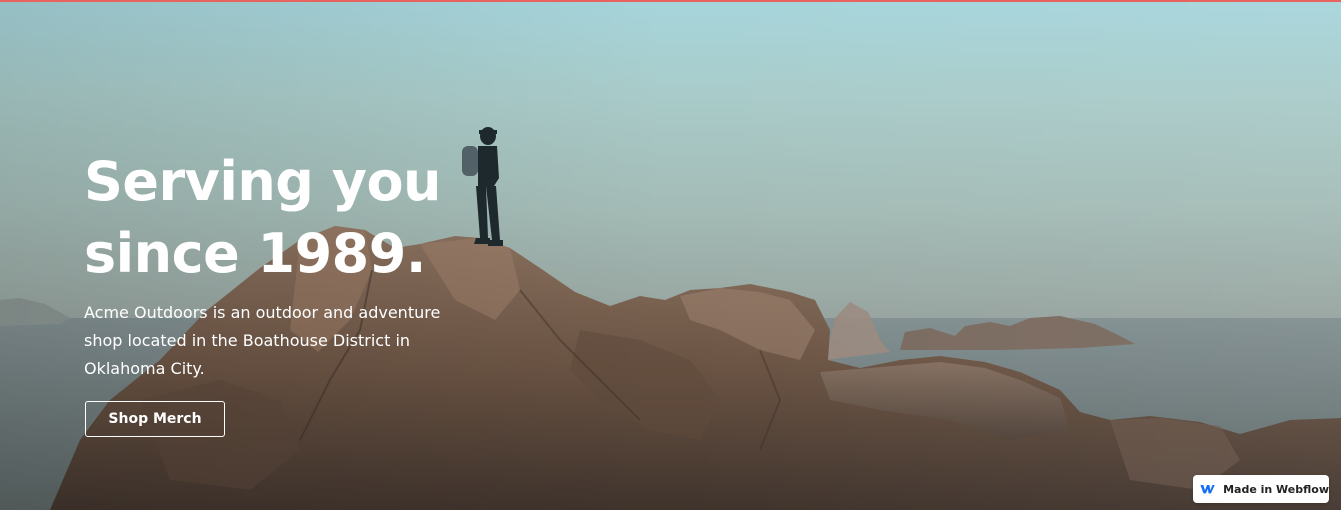 The image size is (1341, 510). Describe the element at coordinates (255, 253) in the screenshot. I see `headline-line-2: since 1989.` at that location.